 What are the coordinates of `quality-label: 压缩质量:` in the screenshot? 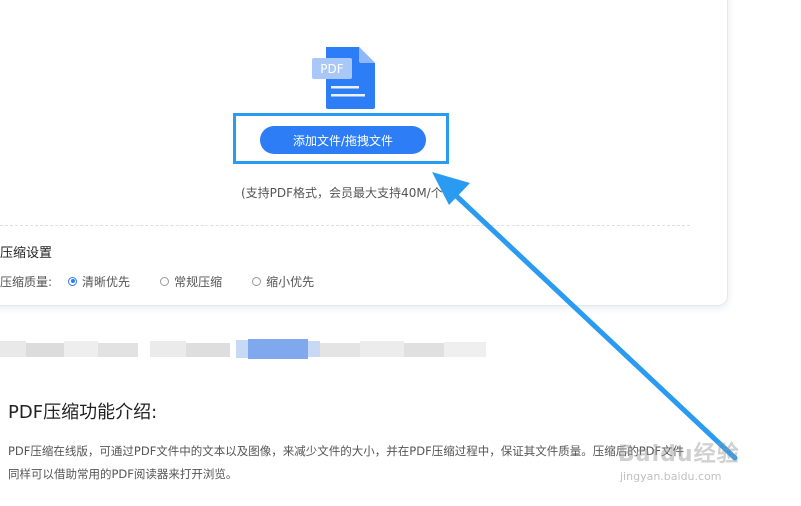 It's located at (26, 281).